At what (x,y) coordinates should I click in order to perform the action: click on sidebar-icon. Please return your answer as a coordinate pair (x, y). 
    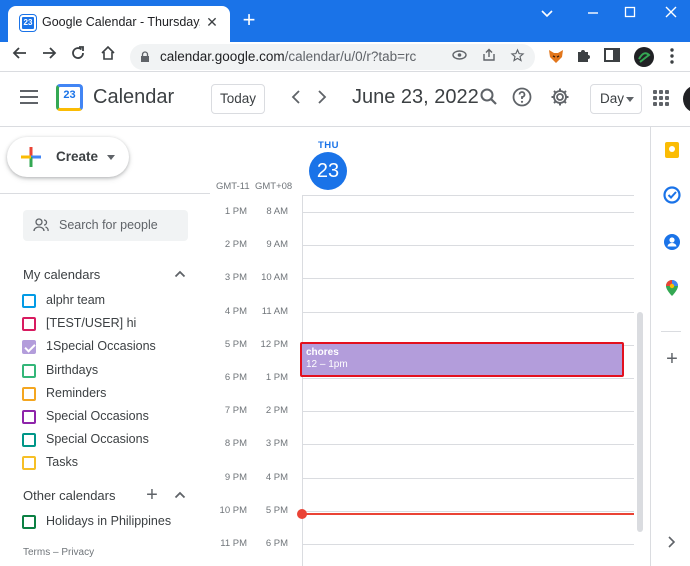
    Looking at the image, I should click on (614, 57).